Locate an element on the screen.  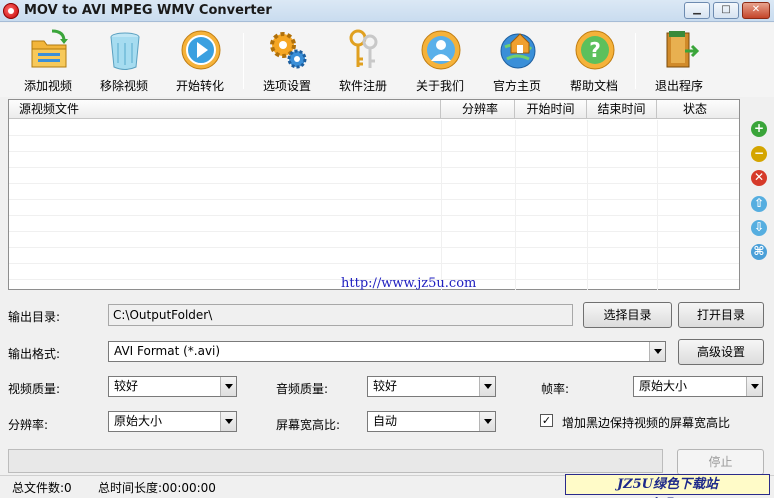
help-button: ? 帮助文档 is located at coordinates (594, 61).